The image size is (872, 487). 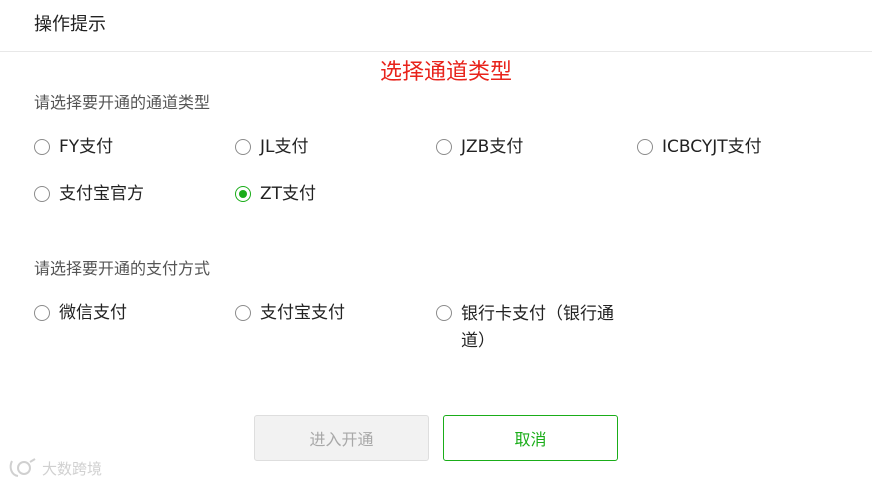 I want to click on radio-label: ICBCYJT支付, so click(x=712, y=147).